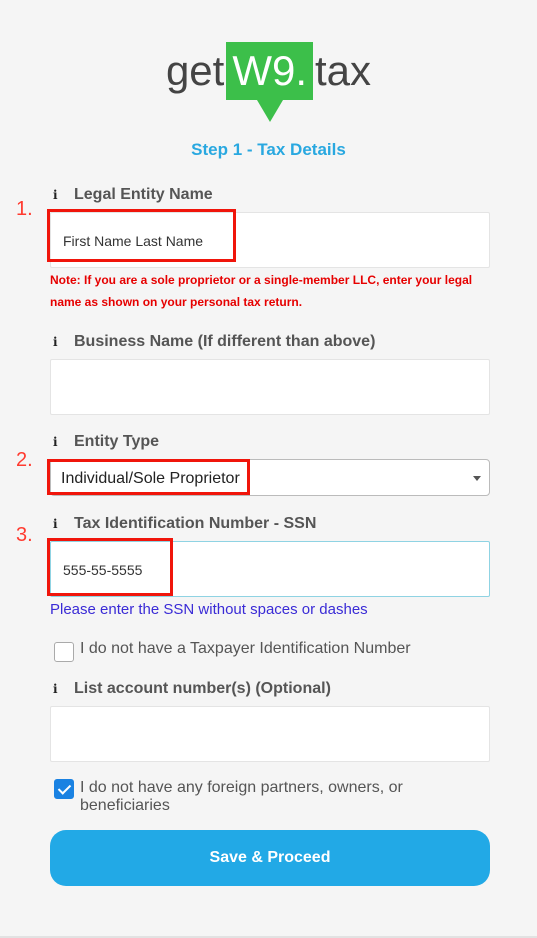 The image size is (537, 938). What do you see at coordinates (24, 535) in the screenshot?
I see `annotation-number-3: 3.` at bounding box center [24, 535].